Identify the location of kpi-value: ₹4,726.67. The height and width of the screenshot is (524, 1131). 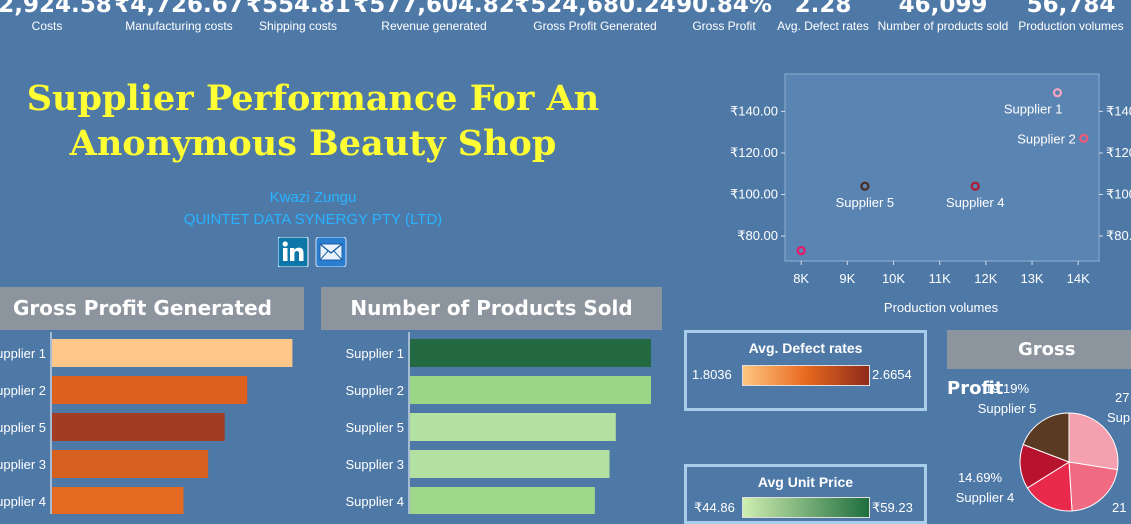
(179, 9).